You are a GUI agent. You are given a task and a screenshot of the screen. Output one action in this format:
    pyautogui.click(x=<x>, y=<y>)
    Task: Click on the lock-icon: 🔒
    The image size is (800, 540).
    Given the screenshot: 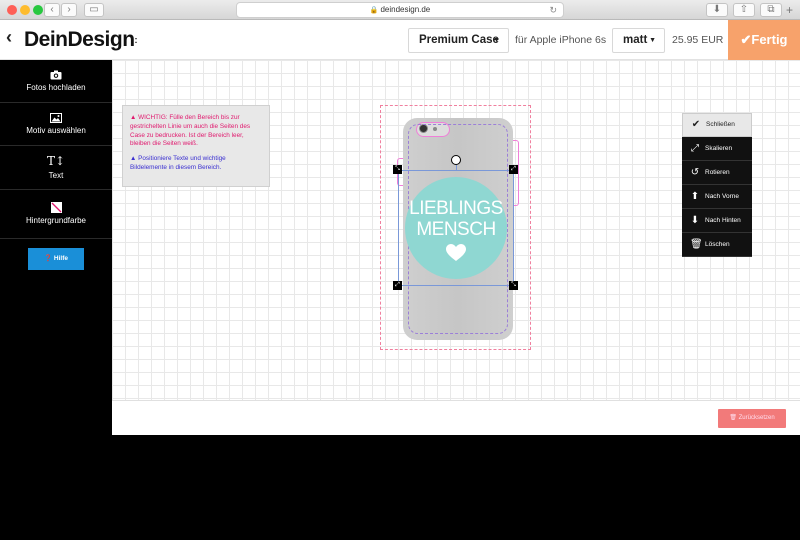 What is the action you would take?
    pyautogui.click(x=374, y=10)
    